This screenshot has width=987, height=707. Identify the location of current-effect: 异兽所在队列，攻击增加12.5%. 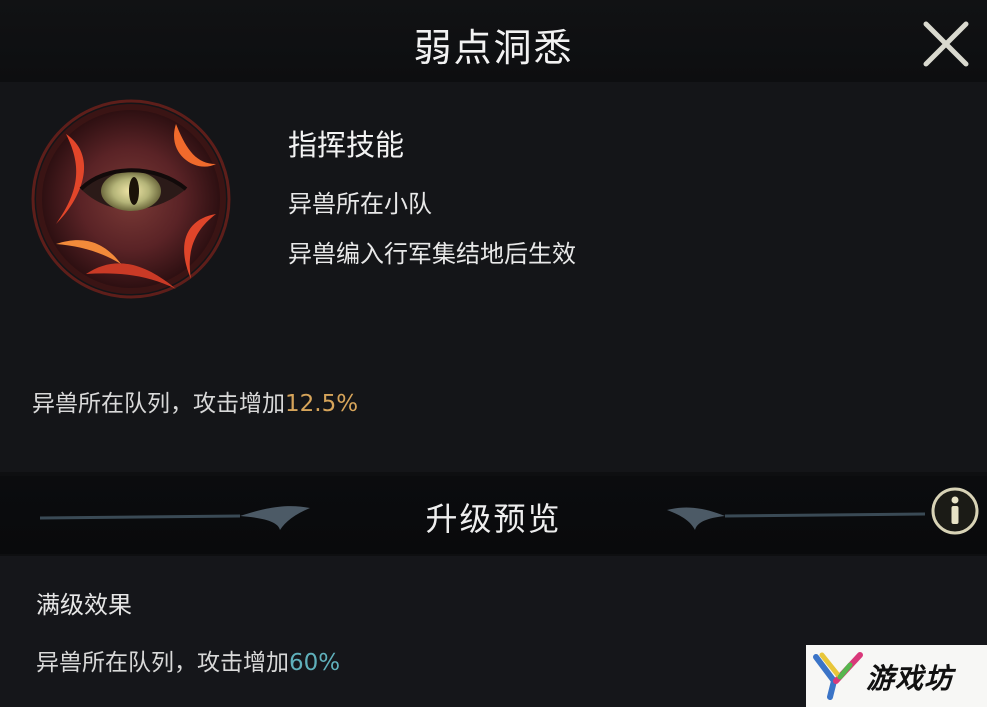
(195, 401).